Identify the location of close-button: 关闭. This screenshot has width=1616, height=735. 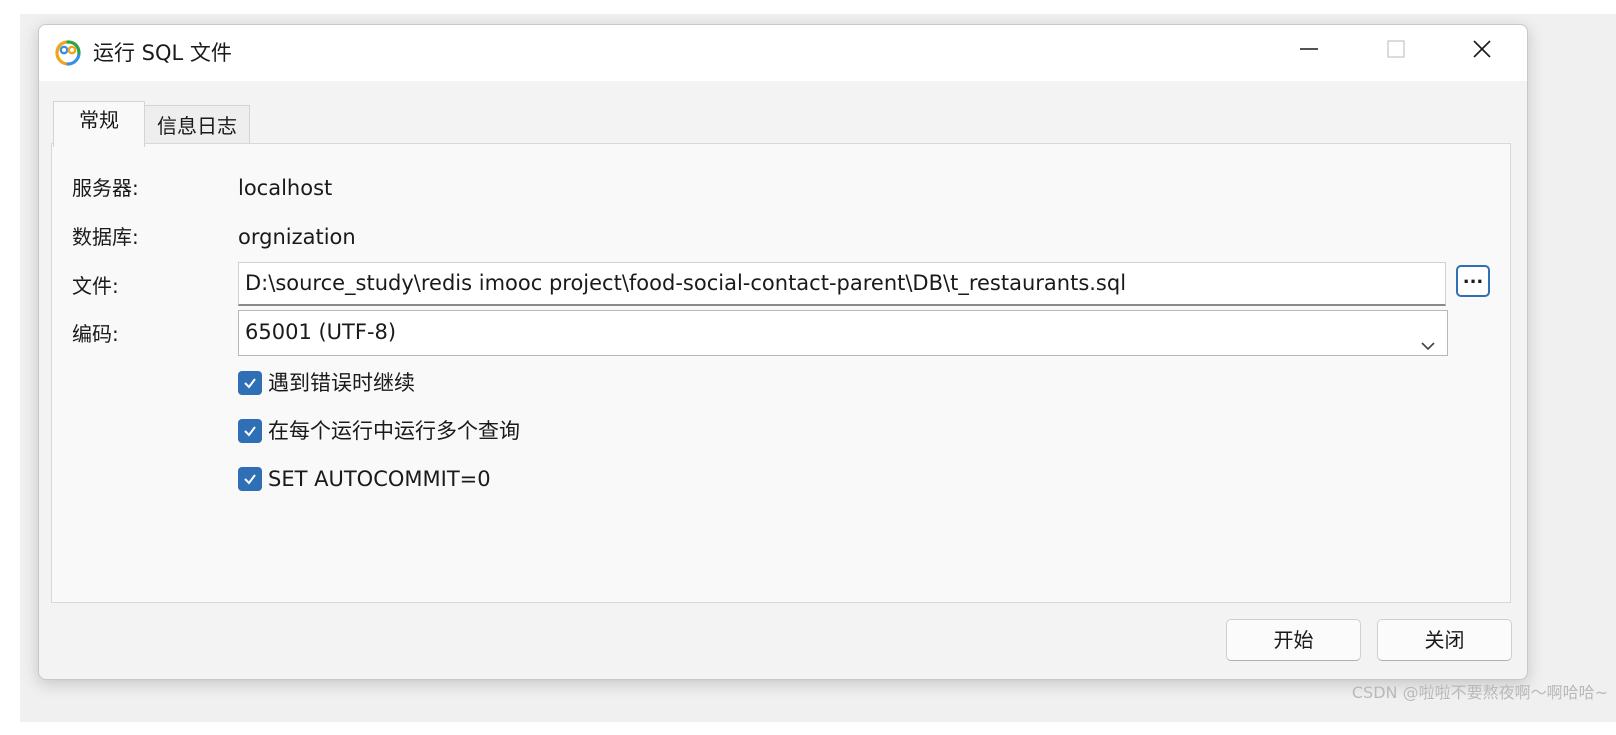
(1444, 640).